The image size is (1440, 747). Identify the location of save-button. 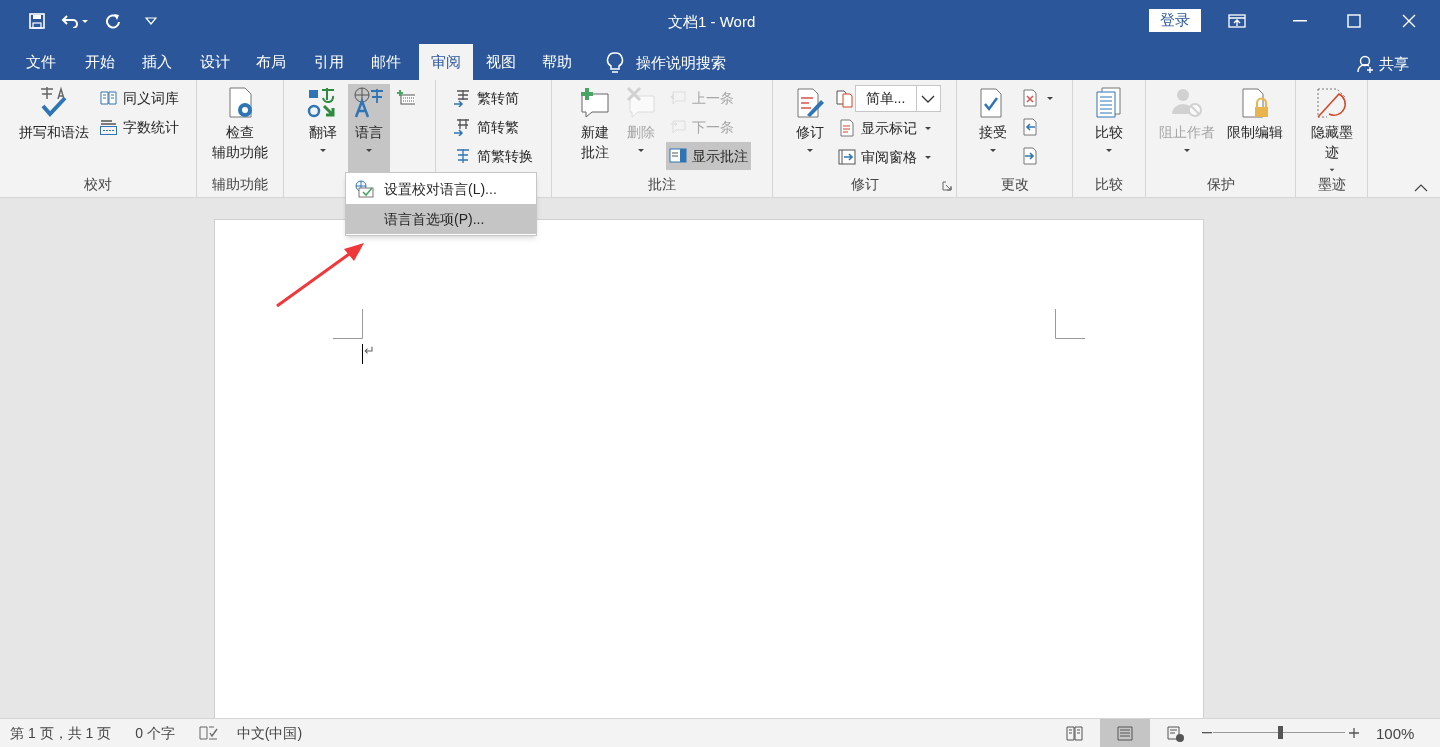
(37, 21).